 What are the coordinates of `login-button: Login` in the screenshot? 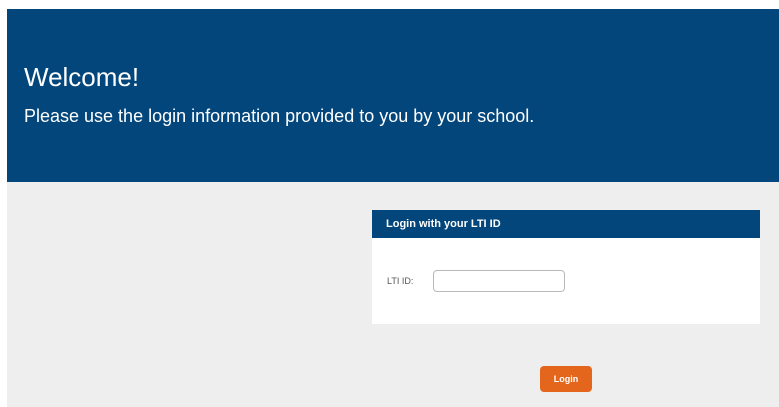 It's located at (566, 379).